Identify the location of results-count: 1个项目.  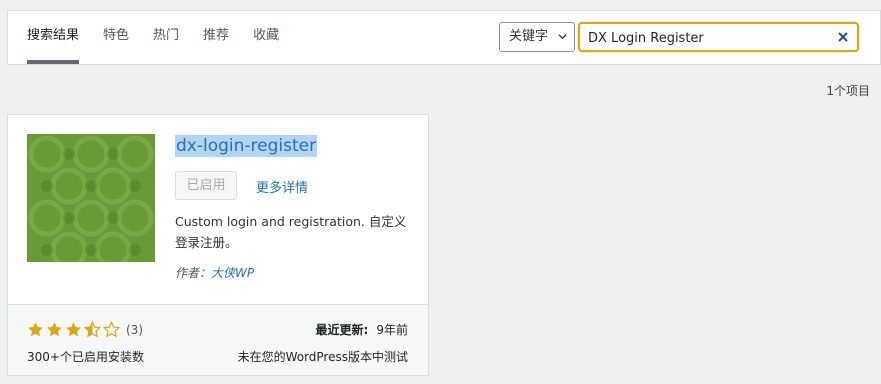
(848, 91).